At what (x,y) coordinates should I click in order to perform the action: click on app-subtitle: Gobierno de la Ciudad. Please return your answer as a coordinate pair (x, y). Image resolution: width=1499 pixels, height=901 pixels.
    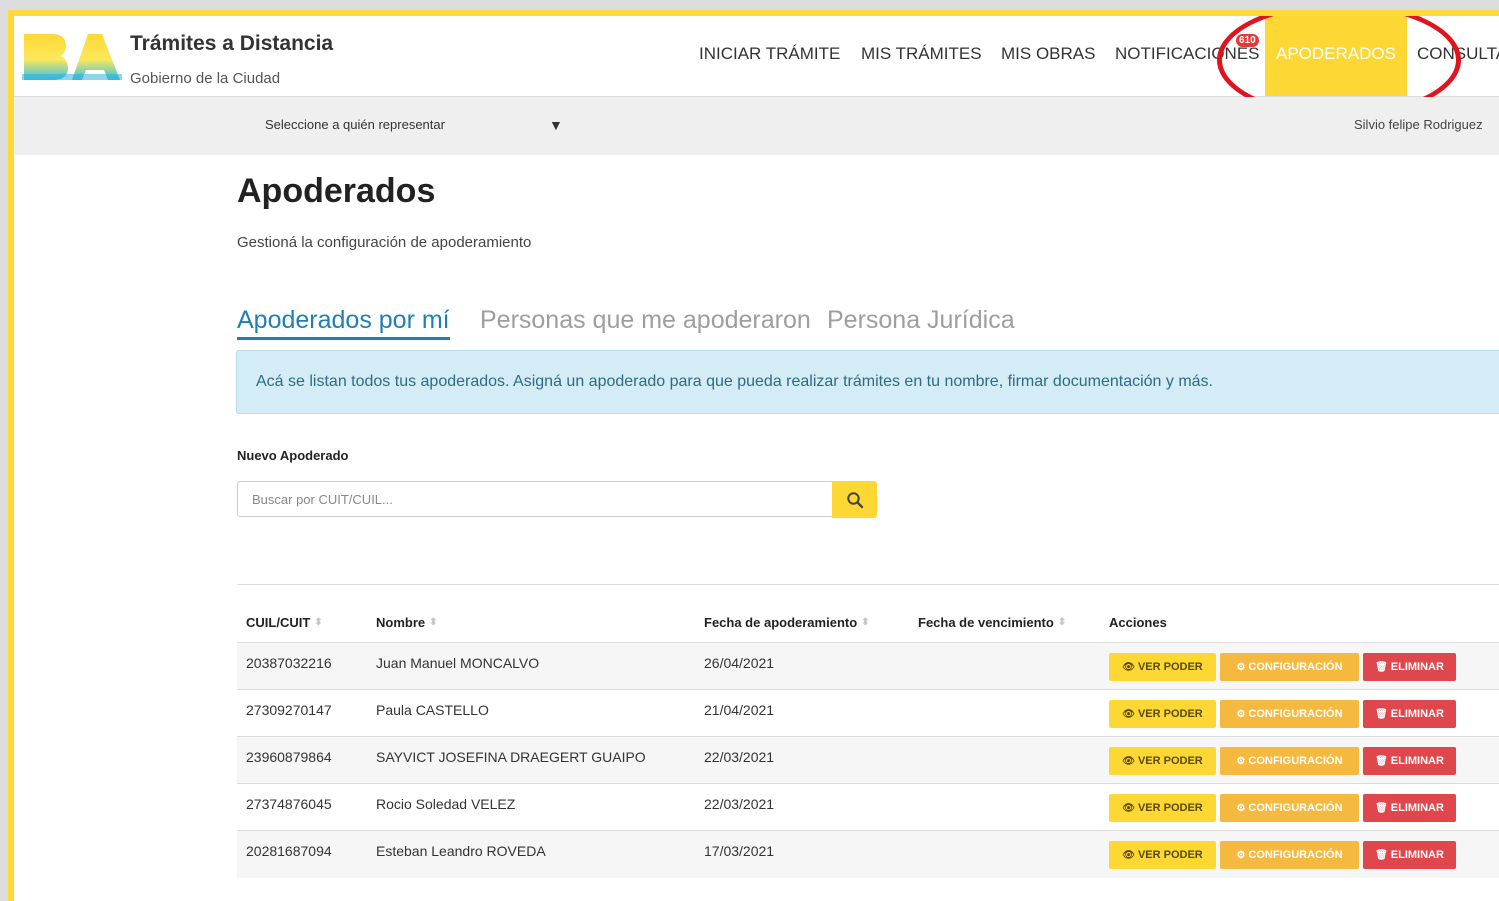
    Looking at the image, I should click on (205, 78).